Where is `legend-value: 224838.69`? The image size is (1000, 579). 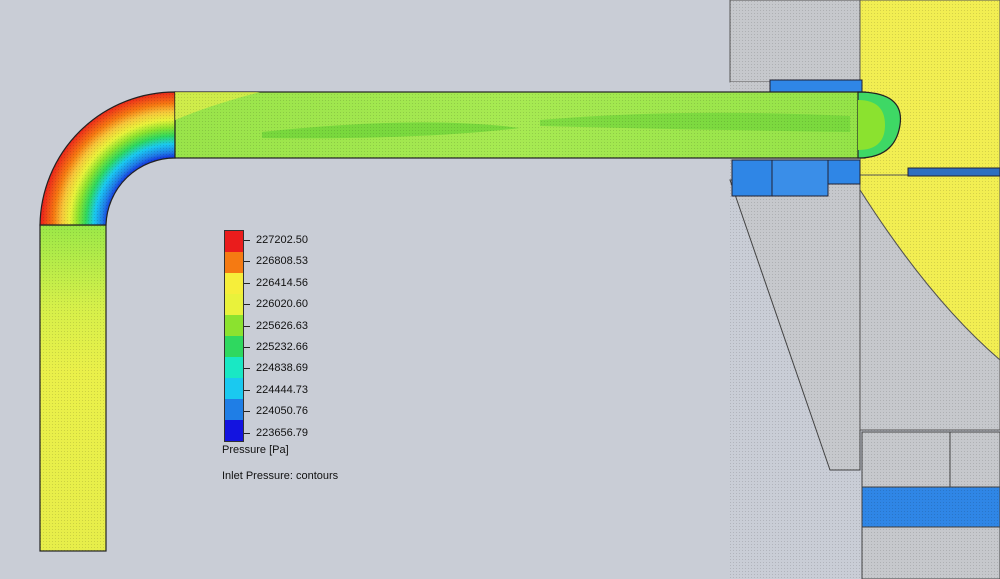
legend-value: 224838.69 is located at coordinates (282, 368).